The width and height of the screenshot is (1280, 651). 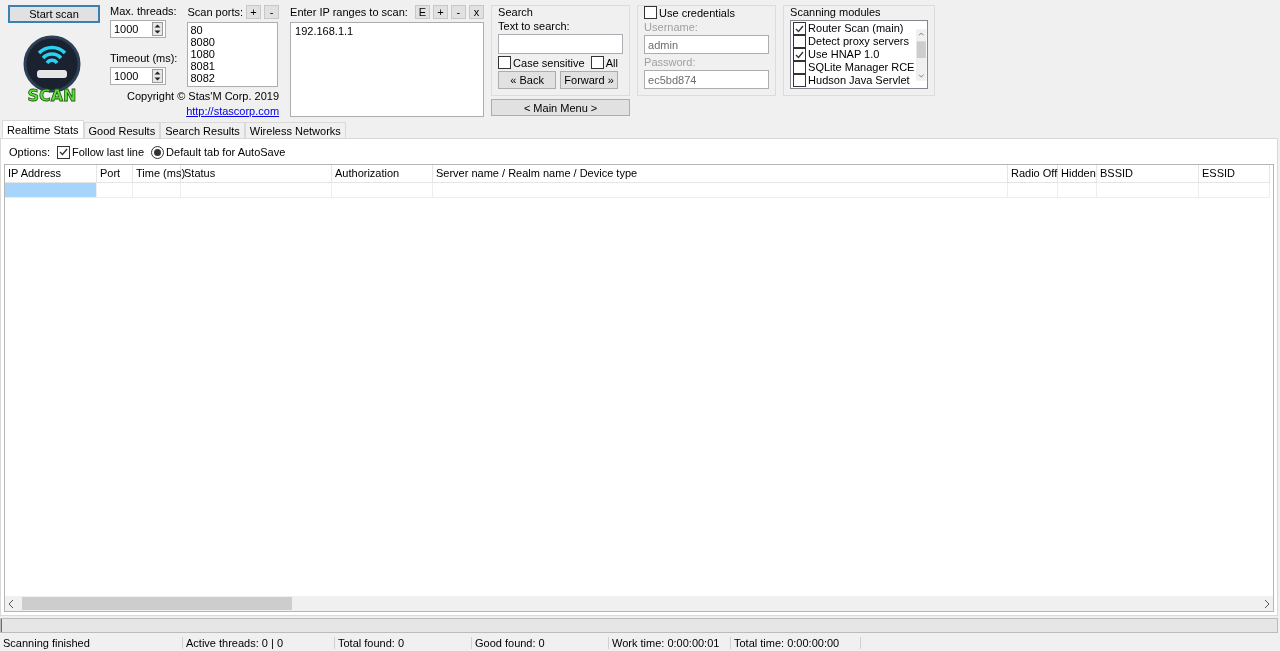 What do you see at coordinates (387, 69) in the screenshot?
I see `ip-ranges-list: 192.168.1.1` at bounding box center [387, 69].